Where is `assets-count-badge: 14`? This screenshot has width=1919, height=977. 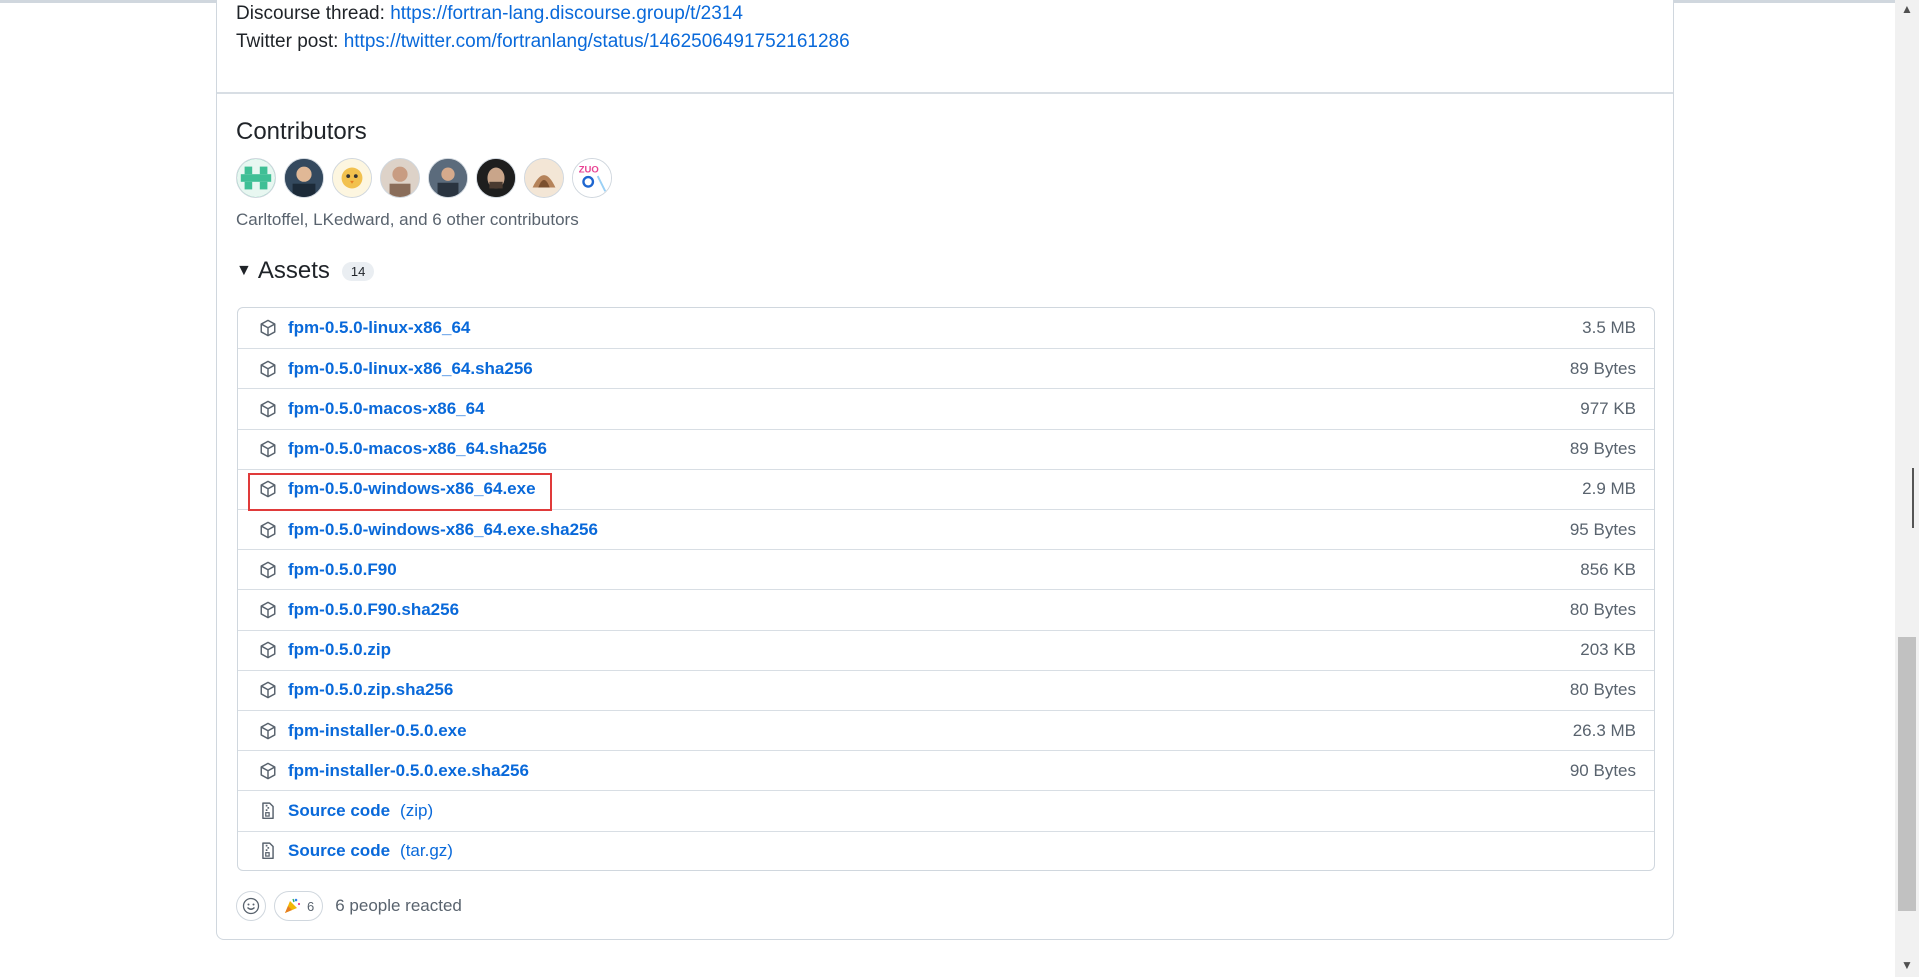 assets-count-badge: 14 is located at coordinates (358, 271).